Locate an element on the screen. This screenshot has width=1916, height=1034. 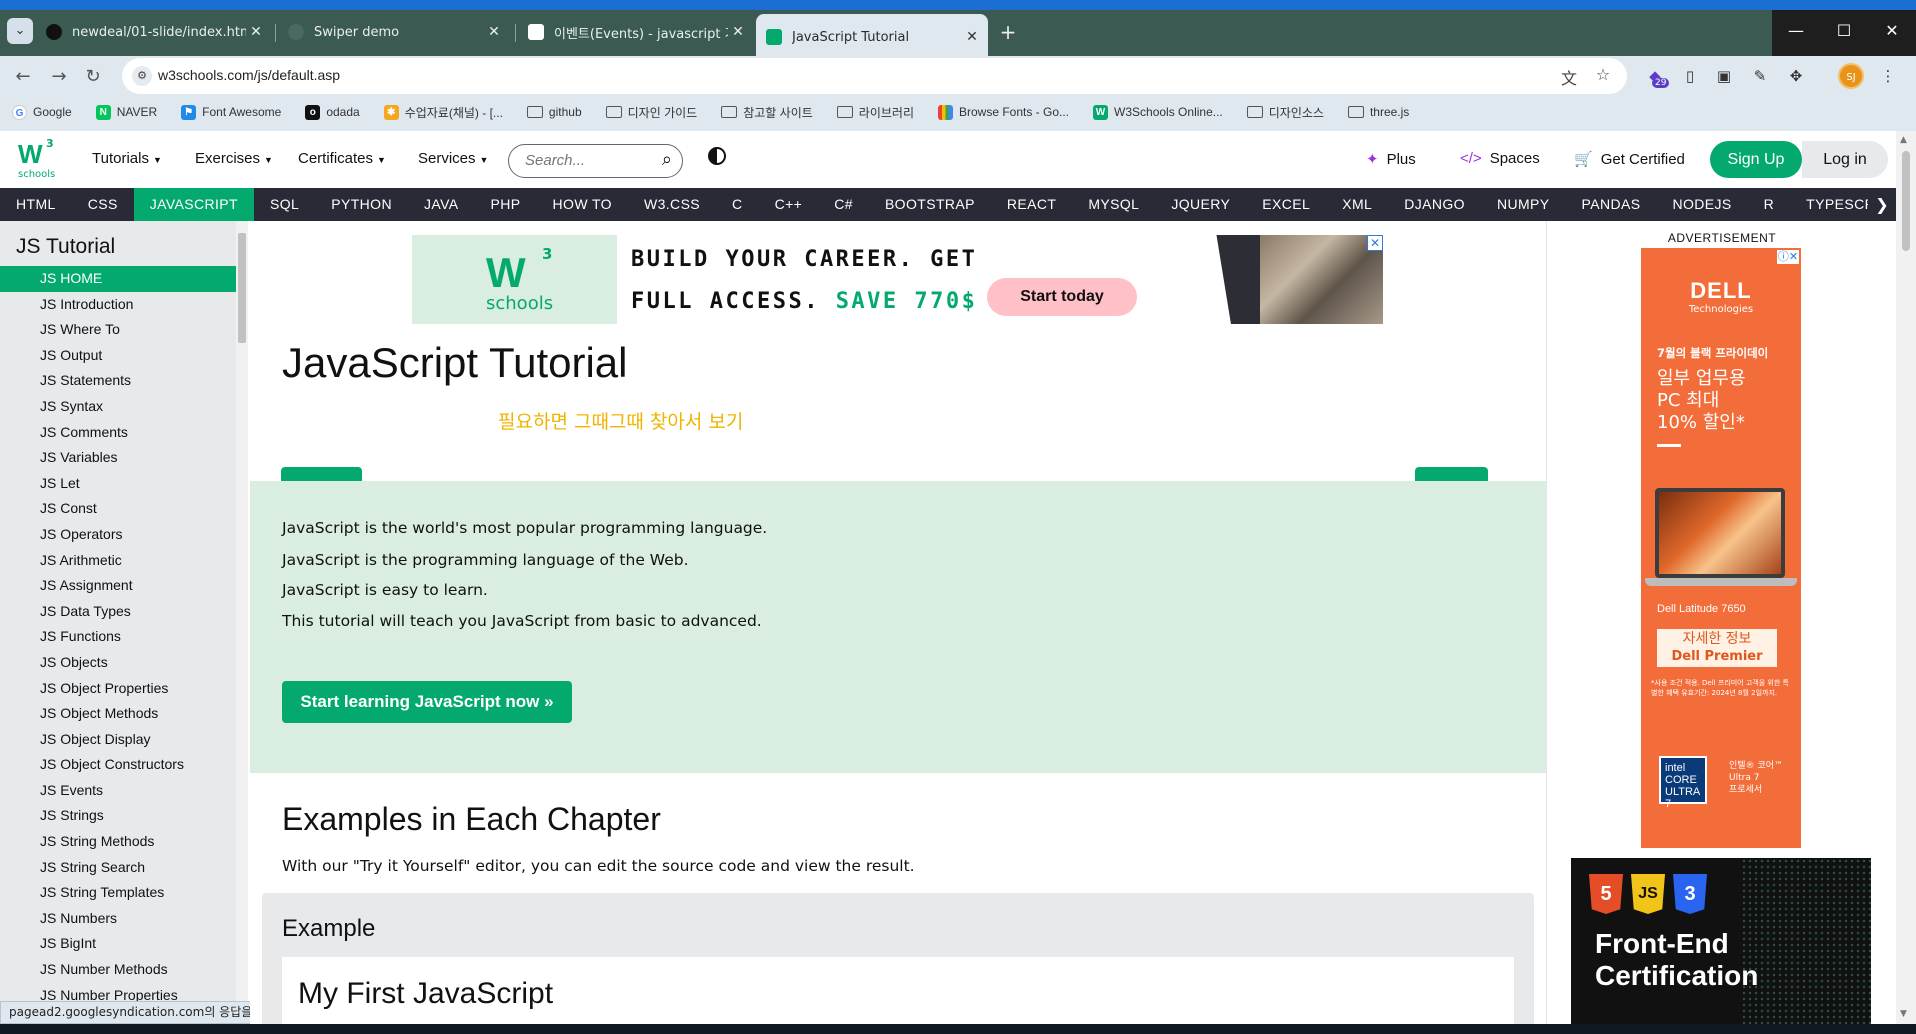
subject-javascript: JAVASCRIPT is located at coordinates (193, 204).